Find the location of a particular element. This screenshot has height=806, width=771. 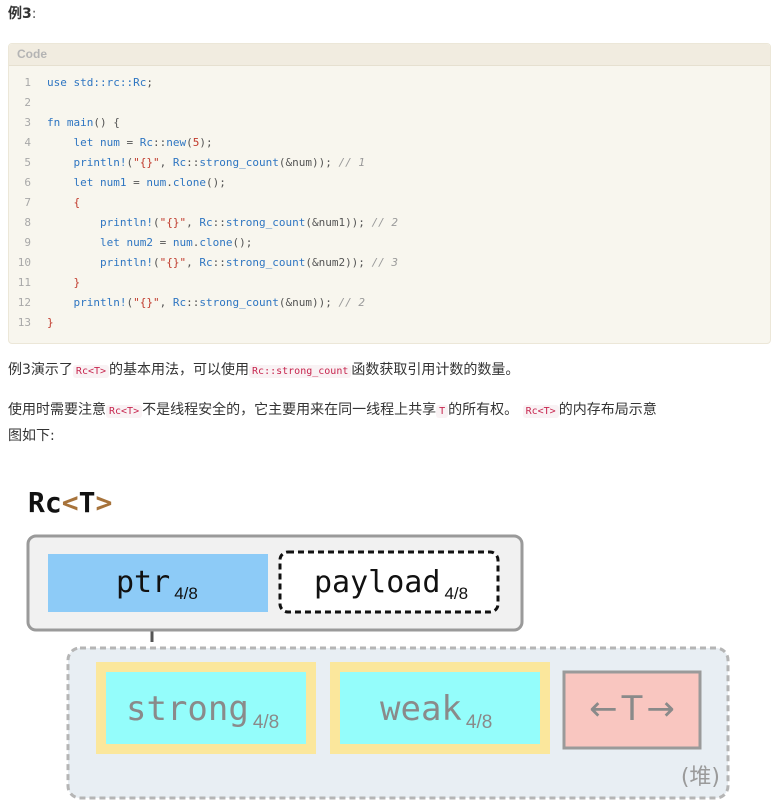

para-text: 例3演示了 is located at coordinates (40, 370).